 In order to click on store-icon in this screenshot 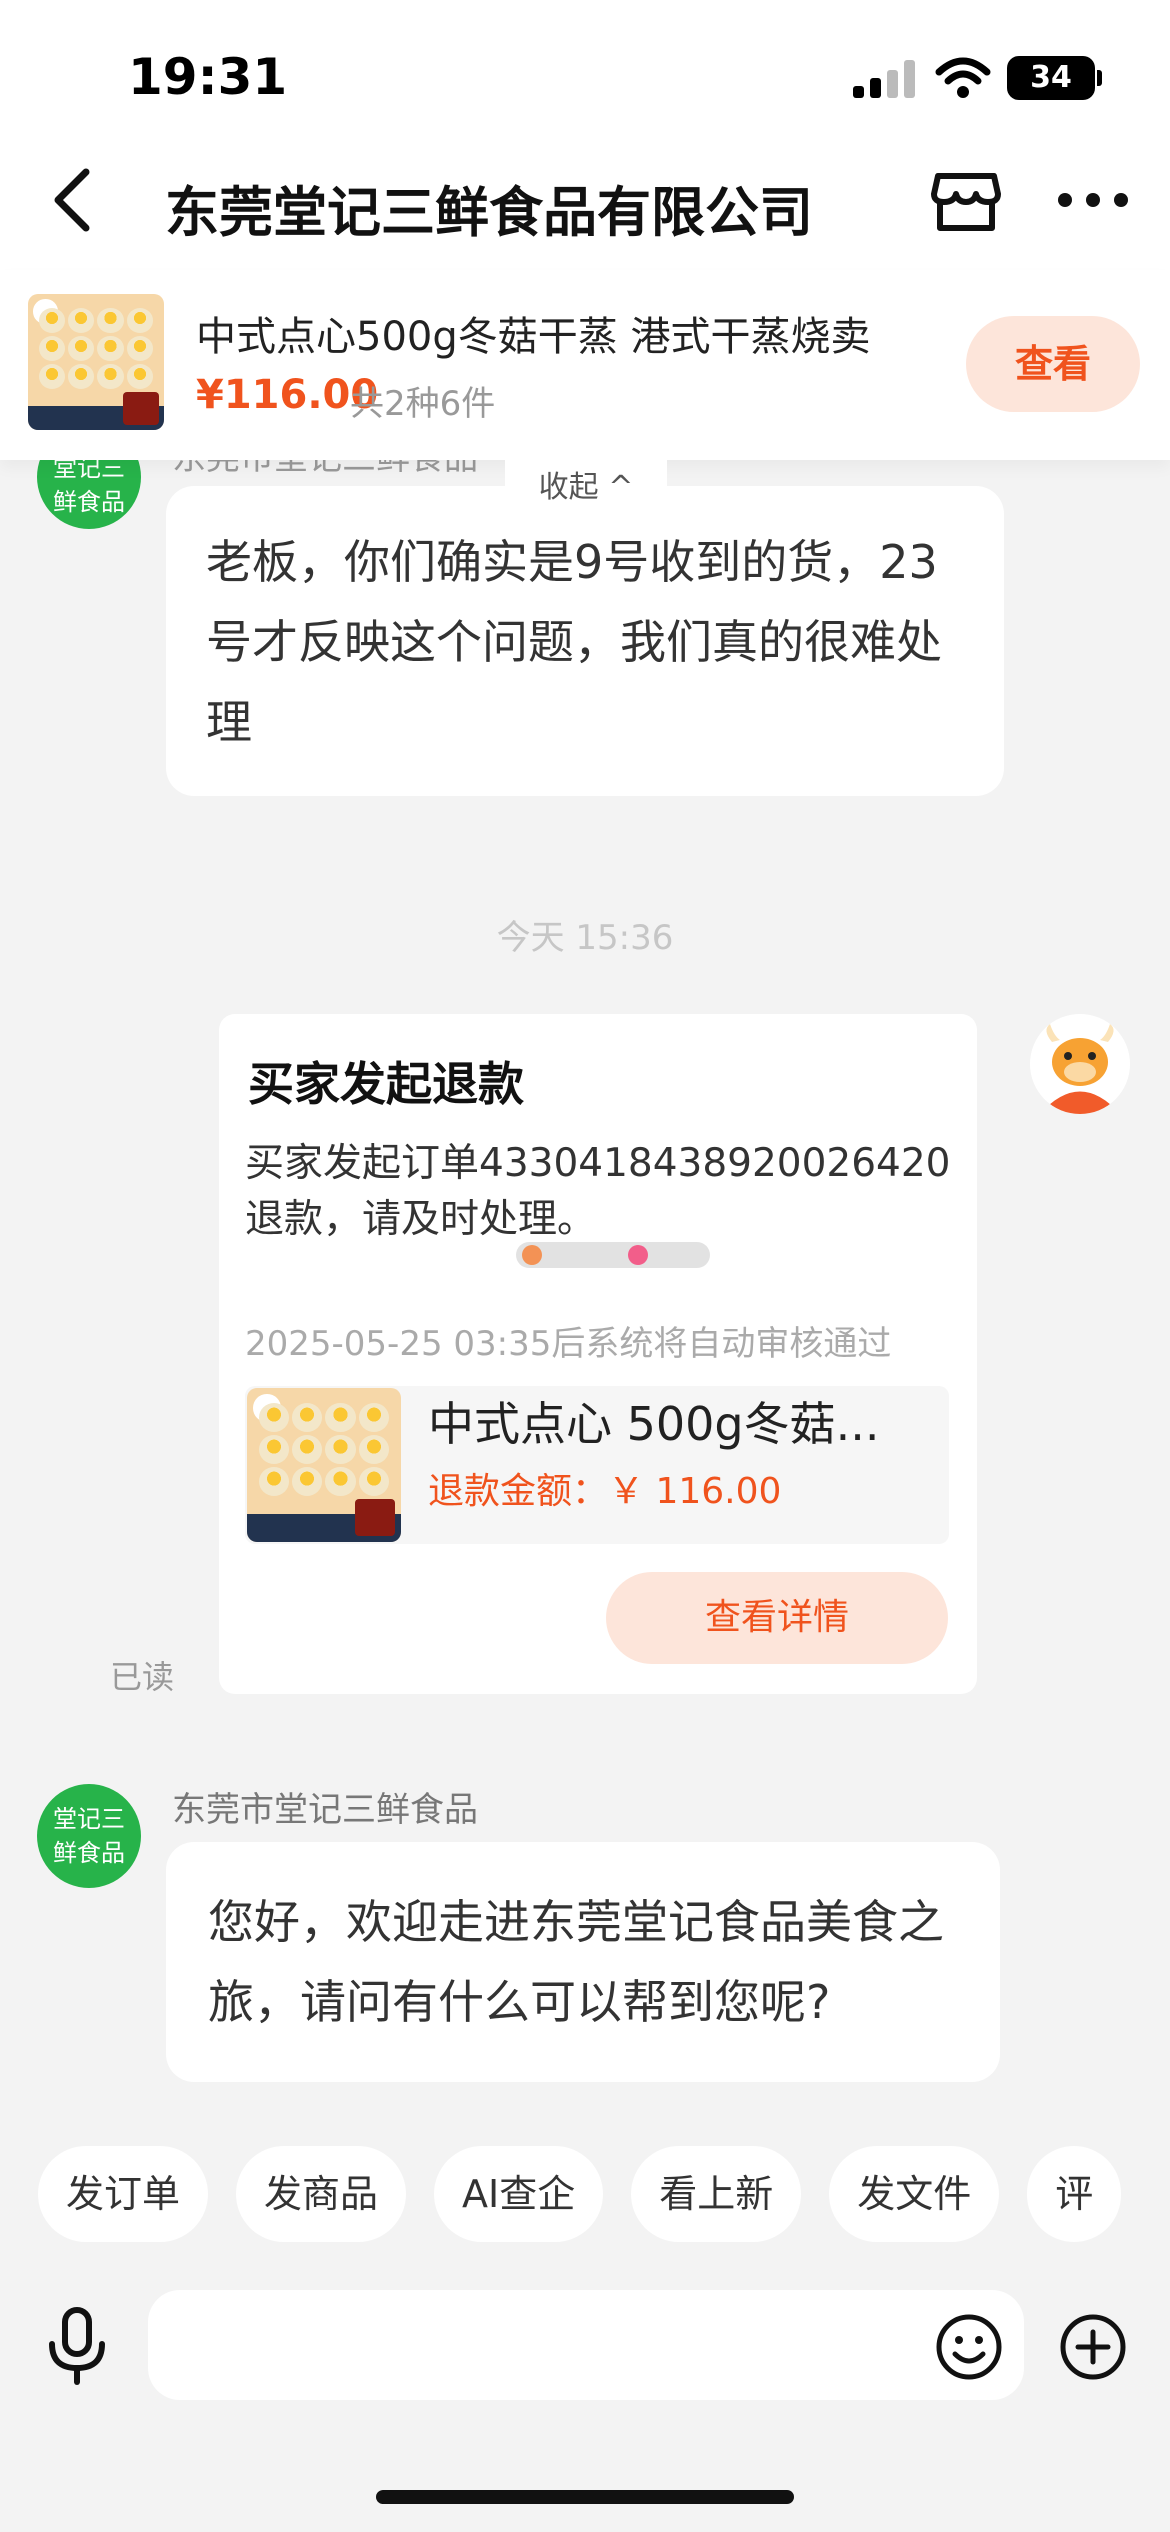, I will do `click(966, 200)`.